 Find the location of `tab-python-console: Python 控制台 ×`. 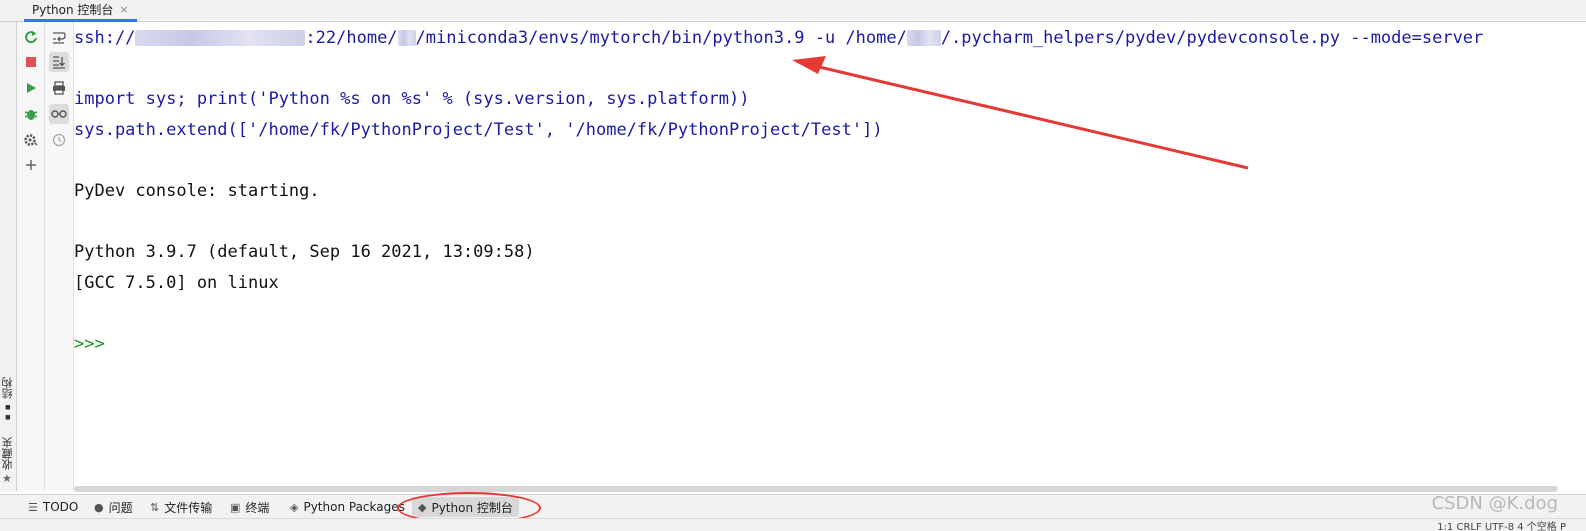

tab-python-console: Python 控制台 × is located at coordinates (80, 11).